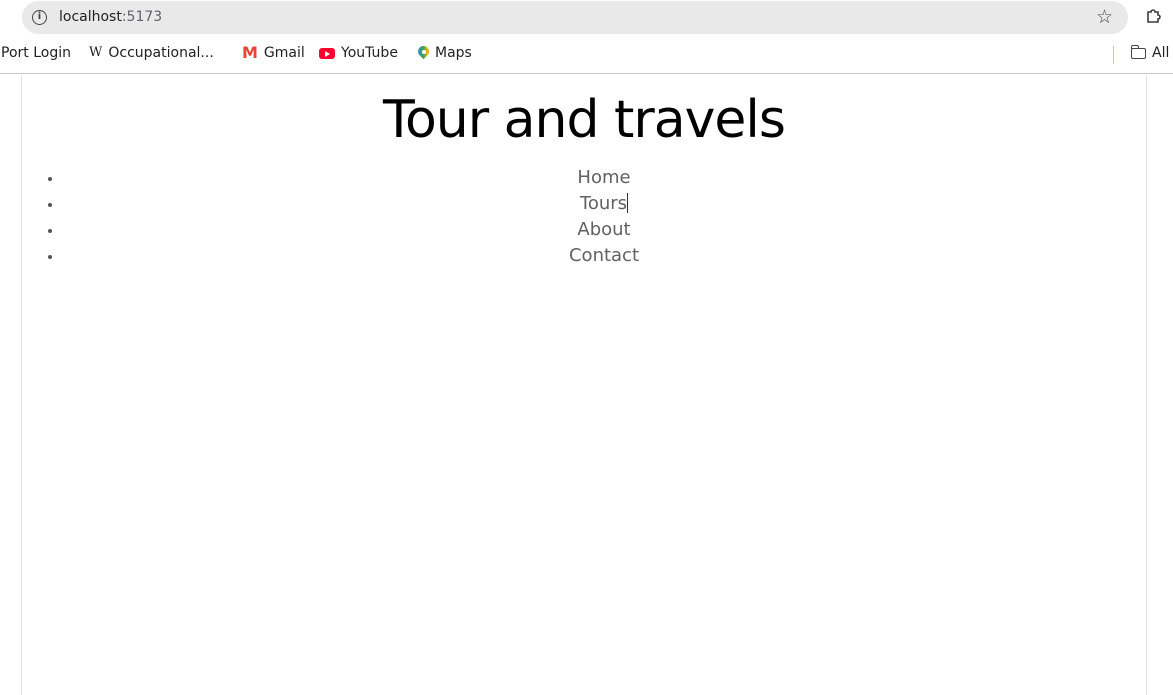 This screenshot has width=1173, height=695. I want to click on nav-link-about: About, so click(603, 229).